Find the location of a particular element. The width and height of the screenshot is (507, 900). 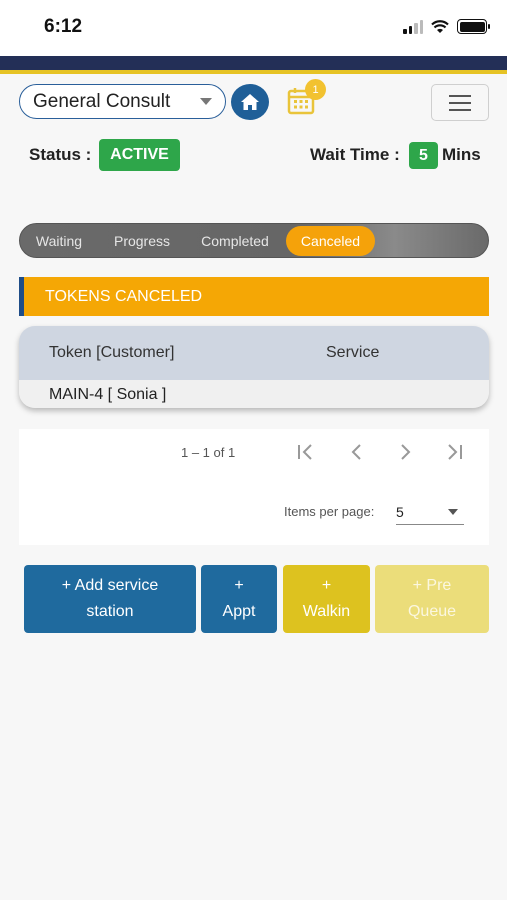

add-pre-queue-button: + Pre Queue is located at coordinates (432, 599).